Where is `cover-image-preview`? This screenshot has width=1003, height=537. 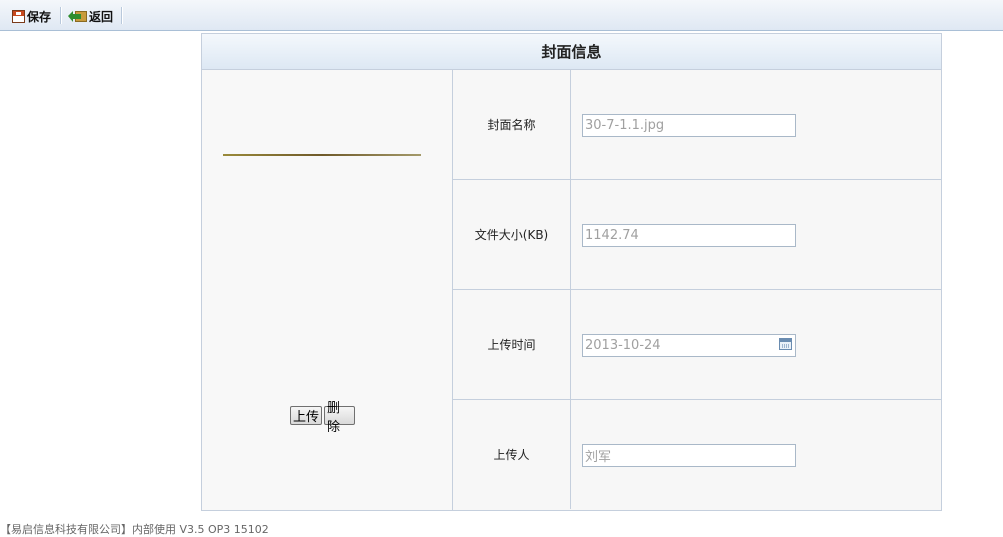 cover-image-preview is located at coordinates (322, 155).